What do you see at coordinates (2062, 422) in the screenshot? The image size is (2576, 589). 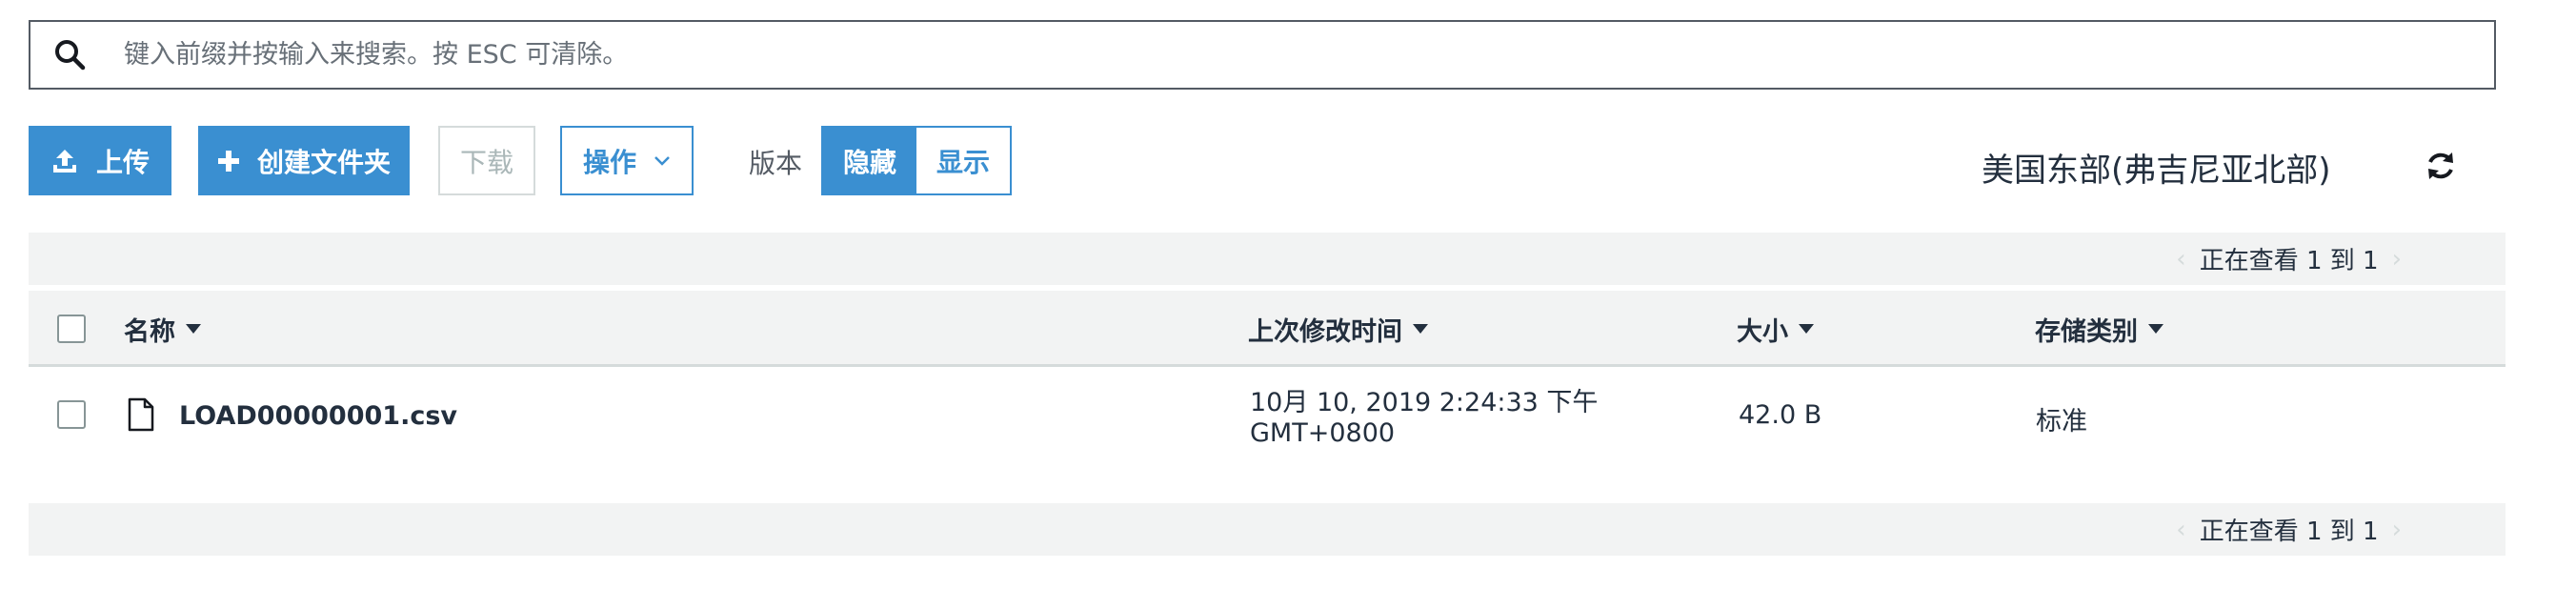 I see `storage-class: 标准` at bounding box center [2062, 422].